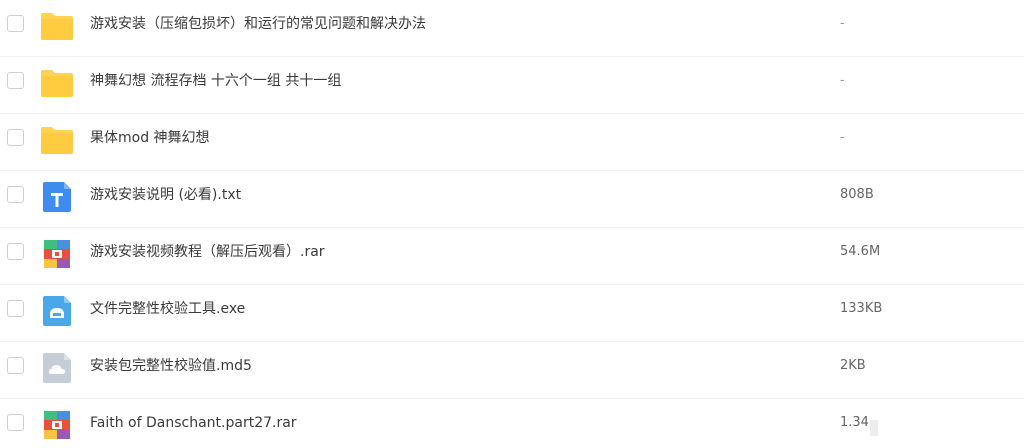 The width and height of the screenshot is (1024, 448). What do you see at coordinates (860, 251) in the screenshot?
I see `file-size: 54.6M` at bounding box center [860, 251].